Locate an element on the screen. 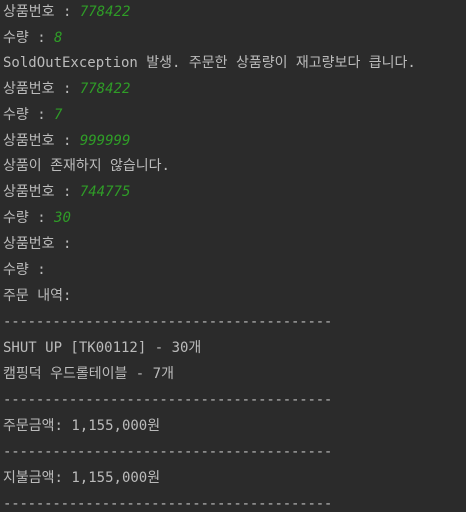  user-input-text: 999999 is located at coordinates (105, 141).